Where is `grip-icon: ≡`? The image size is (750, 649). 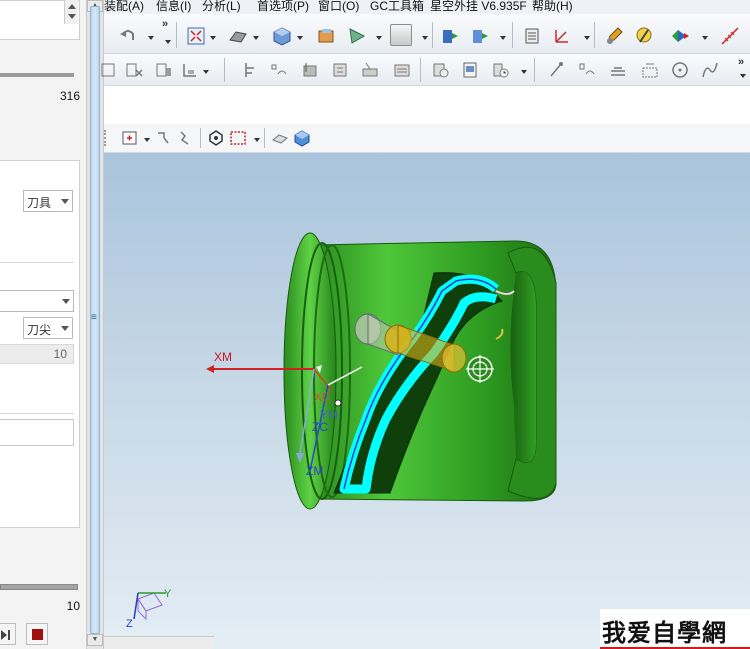
grip-icon: ≡ is located at coordinates (94, 317).